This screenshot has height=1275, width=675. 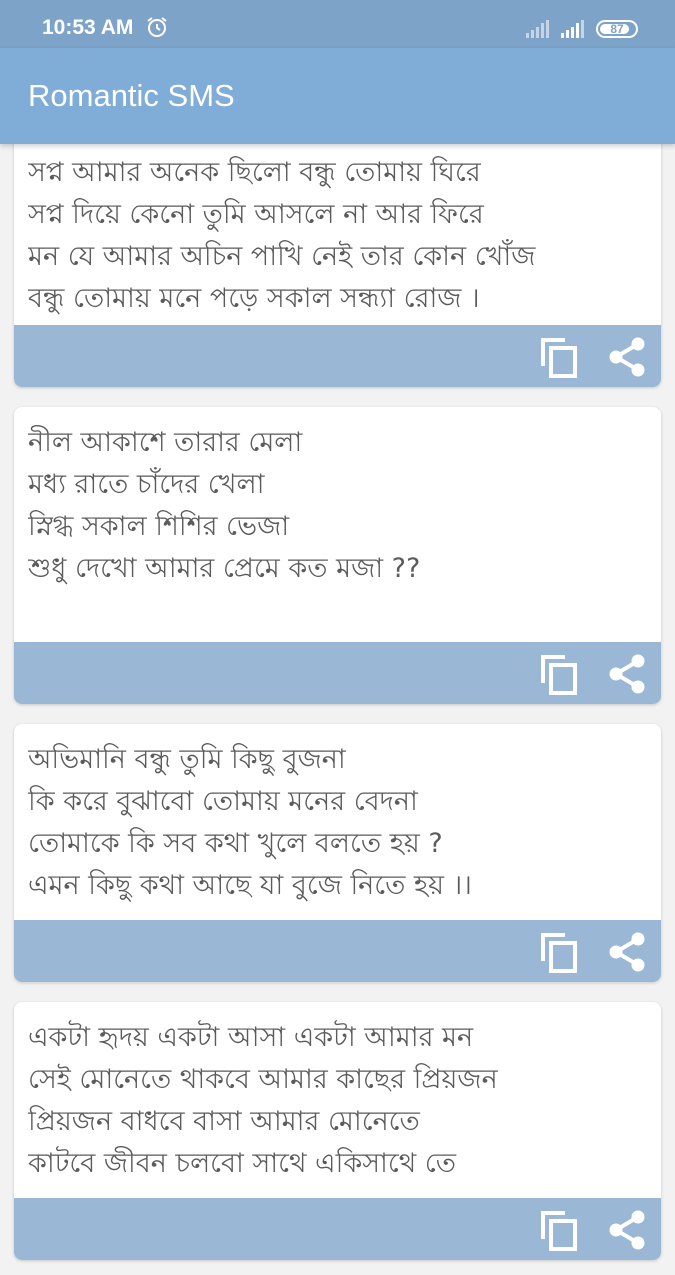 What do you see at coordinates (146, 484) in the screenshot?
I see `sms-line: মধ্য রাতে চাঁদের খেলা` at bounding box center [146, 484].